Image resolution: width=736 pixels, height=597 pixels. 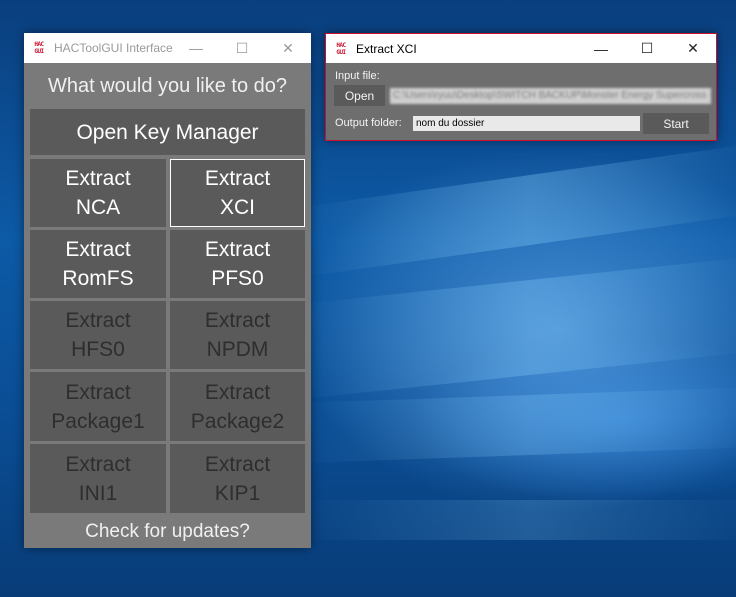 I want to click on extract-kip1-button: Extract KIP1, so click(x=237, y=478).